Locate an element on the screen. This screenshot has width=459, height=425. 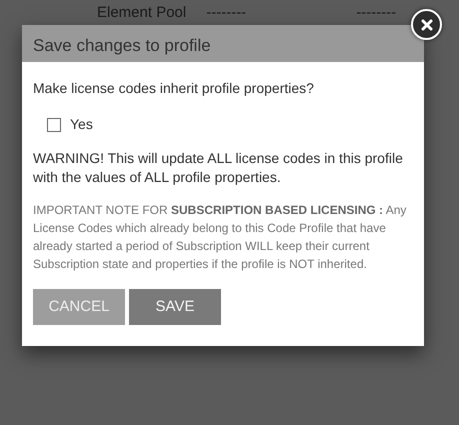
save-button: SAVE is located at coordinates (175, 306).